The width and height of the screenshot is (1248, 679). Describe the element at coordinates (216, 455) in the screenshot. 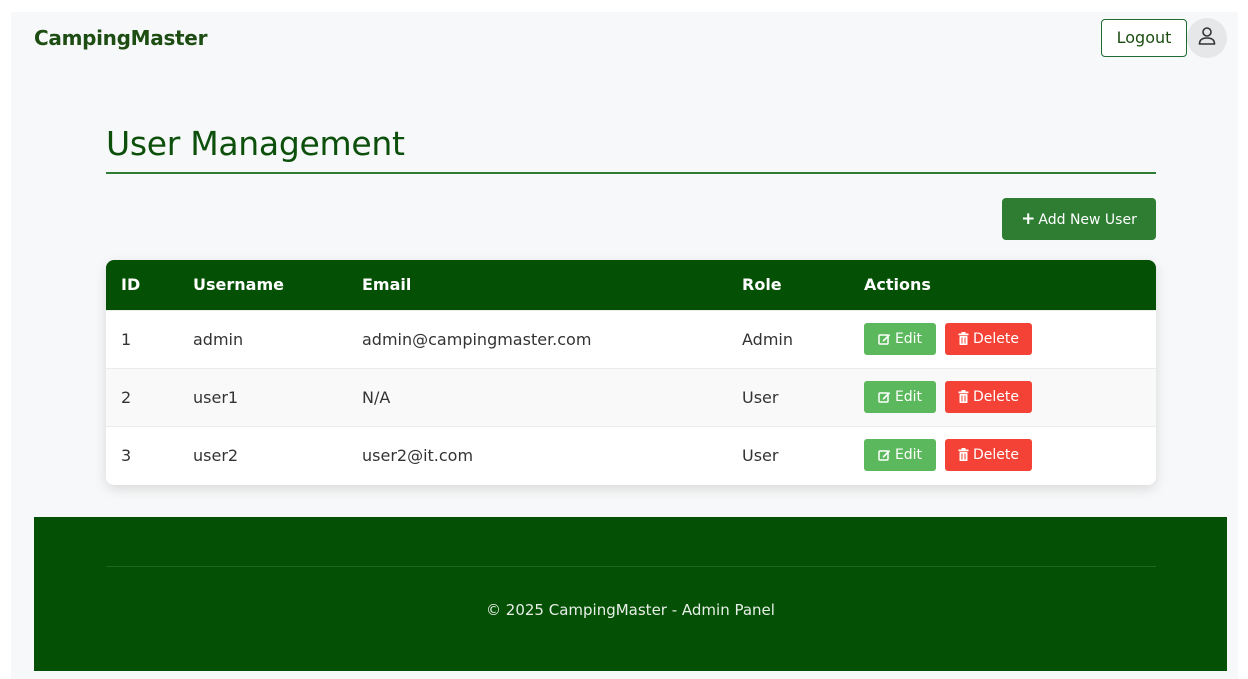

I see `cell-username: user2` at that location.